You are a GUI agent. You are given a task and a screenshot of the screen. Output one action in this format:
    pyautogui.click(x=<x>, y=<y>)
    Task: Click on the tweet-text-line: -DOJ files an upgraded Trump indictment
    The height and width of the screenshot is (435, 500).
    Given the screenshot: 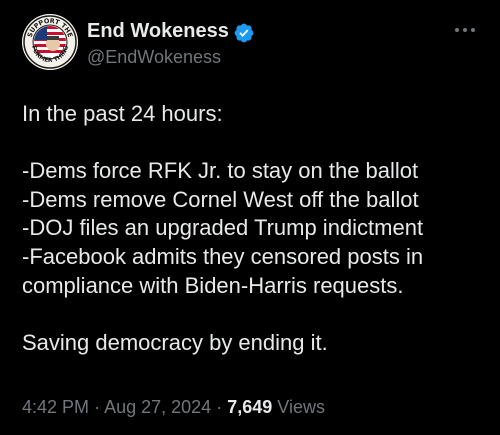 What is the action you would take?
    pyautogui.click(x=223, y=228)
    